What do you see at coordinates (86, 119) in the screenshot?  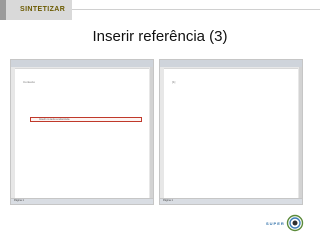 I see `highlighted-reference-field: Inserir no texto a referência` at bounding box center [86, 119].